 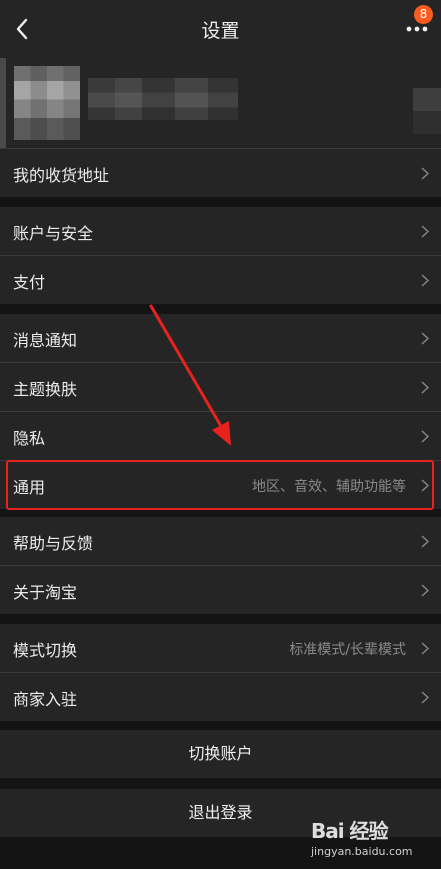 What do you see at coordinates (220, 697) in the screenshot?
I see `row-merchant-join: 商家入驻` at bounding box center [220, 697].